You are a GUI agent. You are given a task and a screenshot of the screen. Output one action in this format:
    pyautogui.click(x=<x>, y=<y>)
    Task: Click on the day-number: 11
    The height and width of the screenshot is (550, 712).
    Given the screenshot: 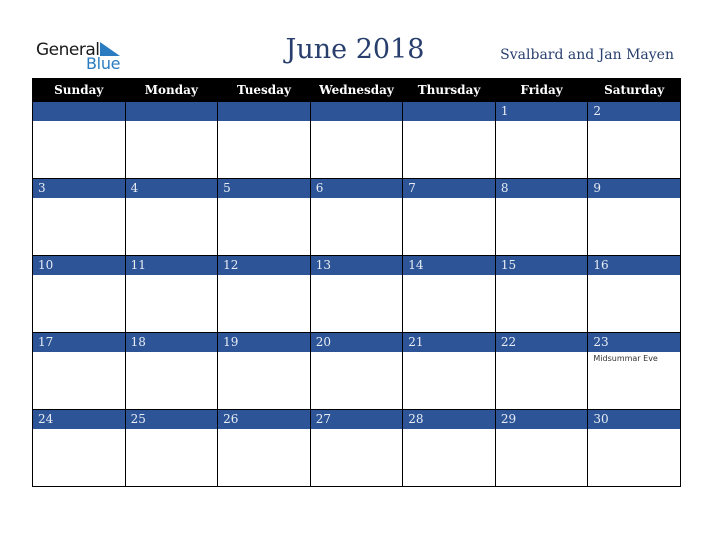 What is the action you would take?
    pyautogui.click(x=171, y=265)
    